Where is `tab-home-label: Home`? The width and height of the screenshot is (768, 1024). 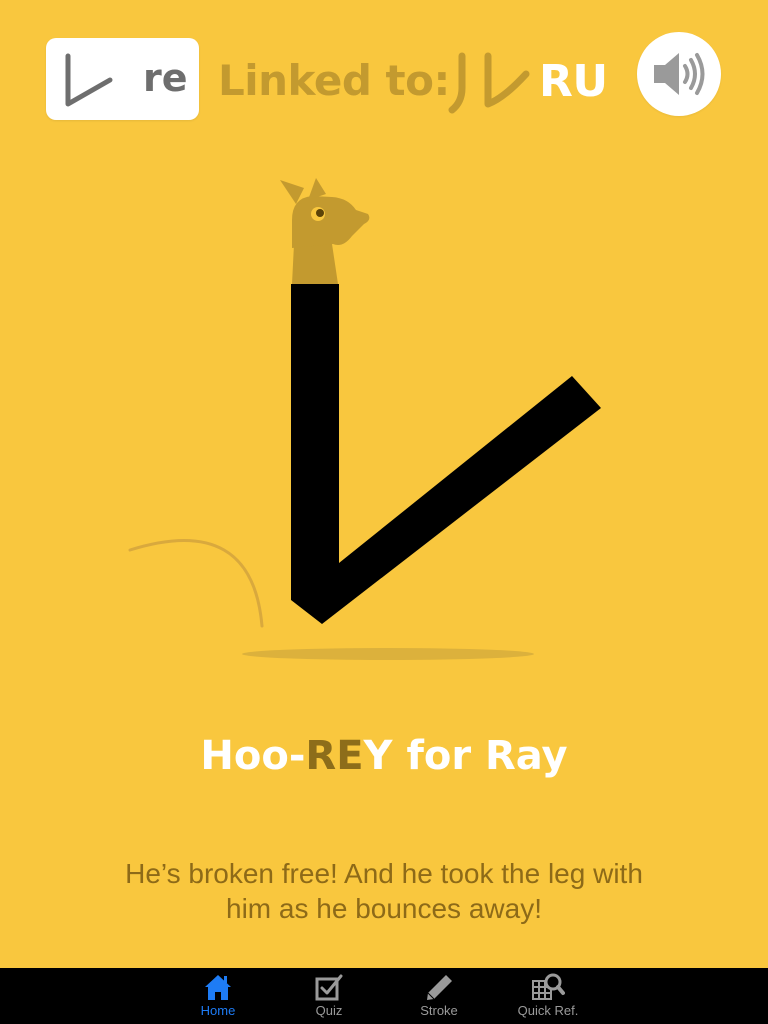 tab-home-label: Home is located at coordinates (218, 1010).